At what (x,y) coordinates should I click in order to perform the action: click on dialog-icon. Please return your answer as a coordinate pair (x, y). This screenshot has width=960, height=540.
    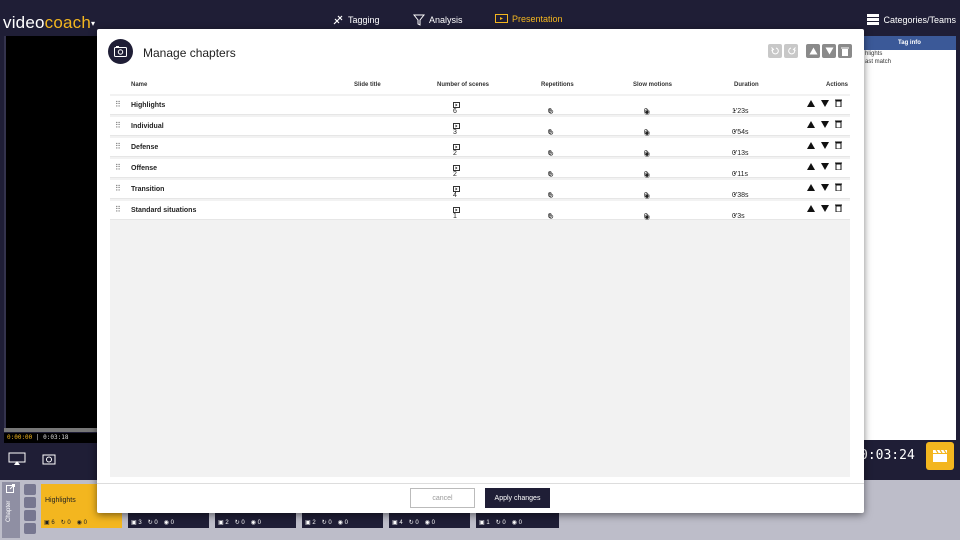
    Looking at the image, I should click on (120, 51).